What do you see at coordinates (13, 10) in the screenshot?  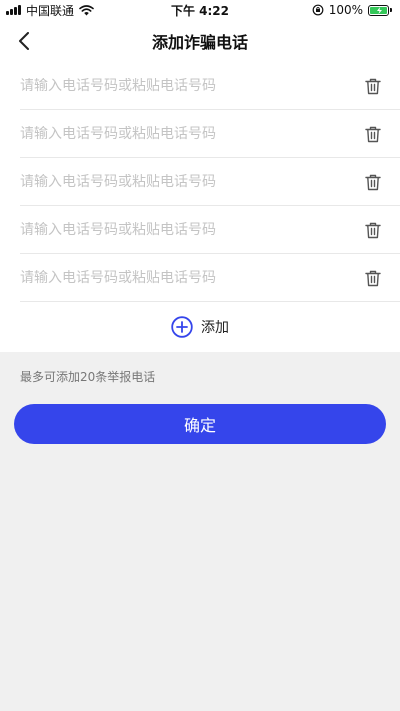 I see `signal-bars-icon` at bounding box center [13, 10].